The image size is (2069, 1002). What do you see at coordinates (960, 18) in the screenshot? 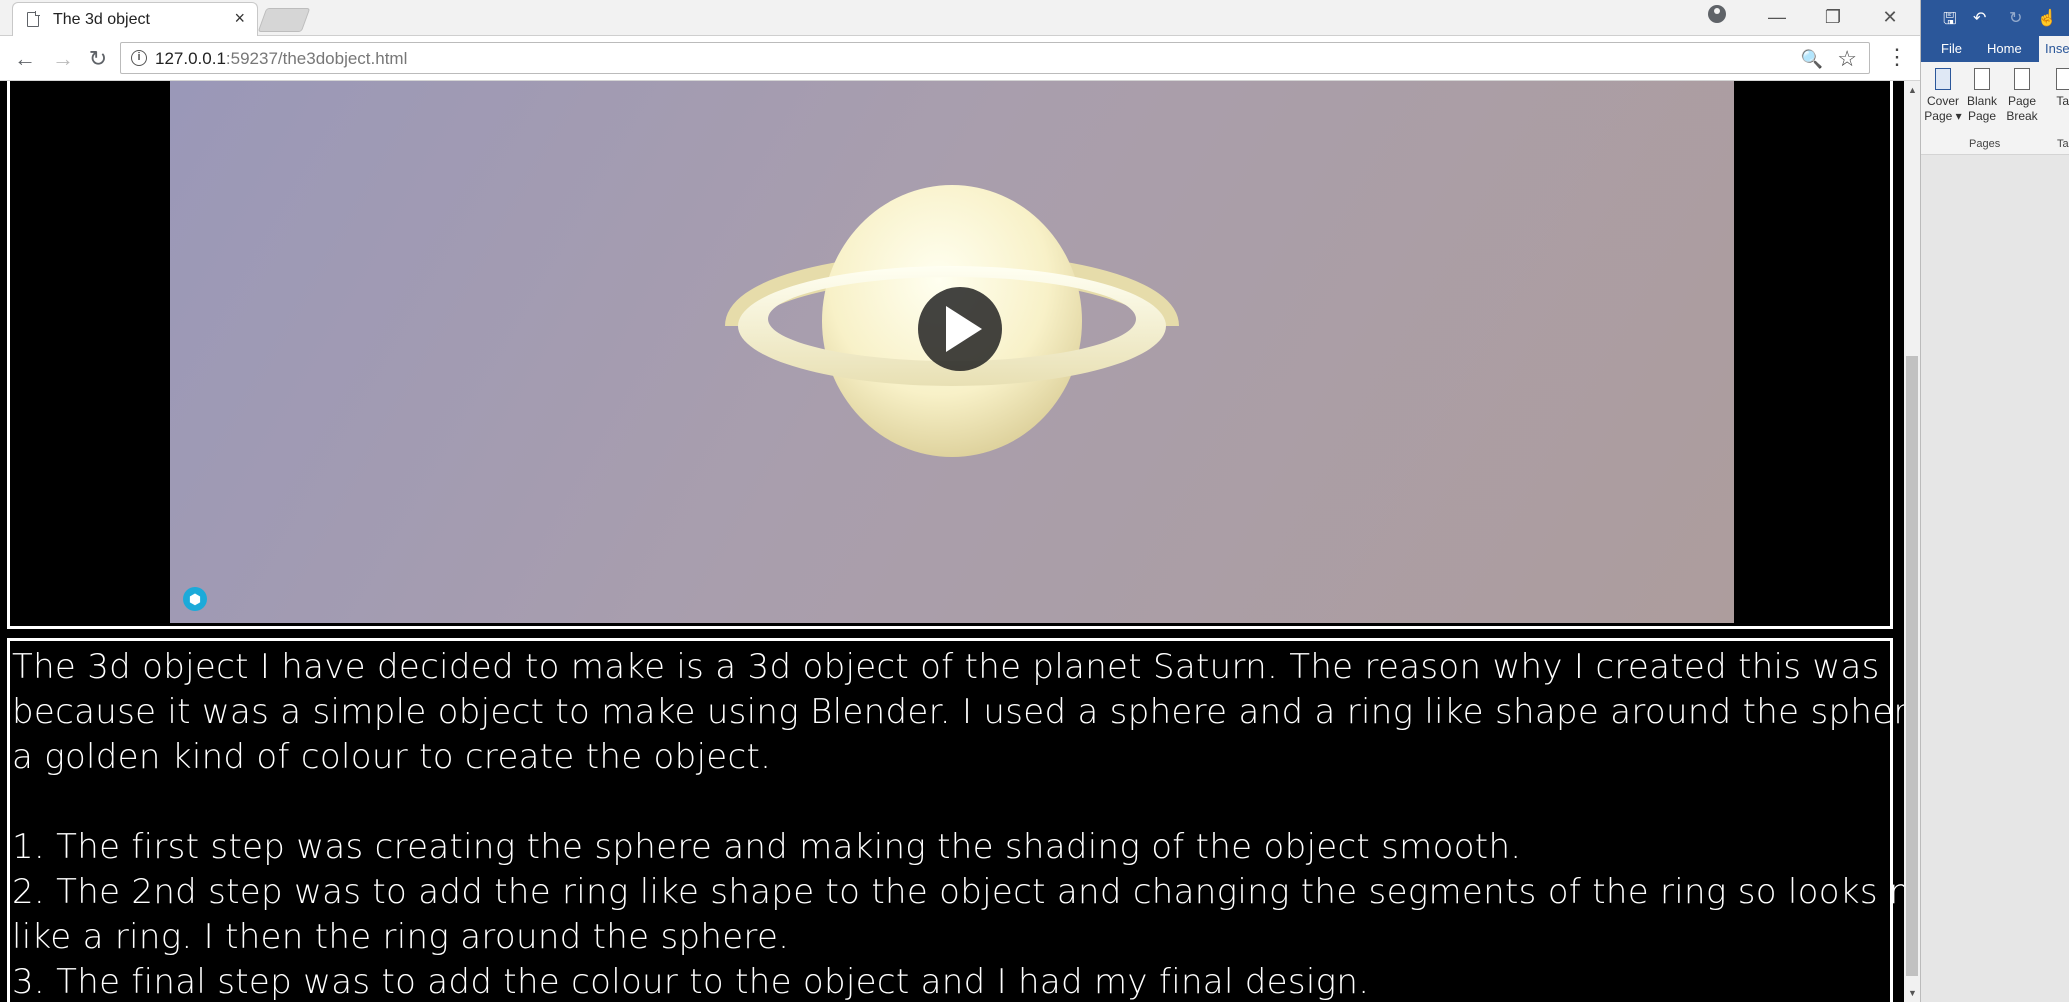
I see `tab-strip: The 3d object × — ❐ ✕` at bounding box center [960, 18].